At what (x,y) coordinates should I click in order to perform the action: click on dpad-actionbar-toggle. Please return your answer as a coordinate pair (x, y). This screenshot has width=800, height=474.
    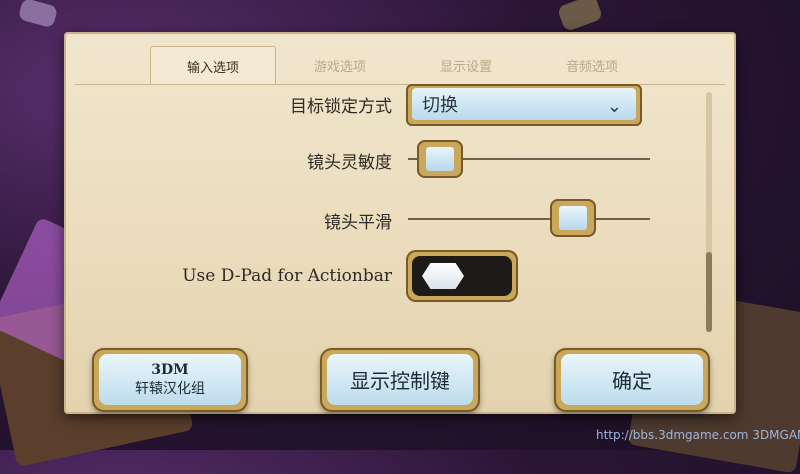
    Looking at the image, I should click on (462, 276).